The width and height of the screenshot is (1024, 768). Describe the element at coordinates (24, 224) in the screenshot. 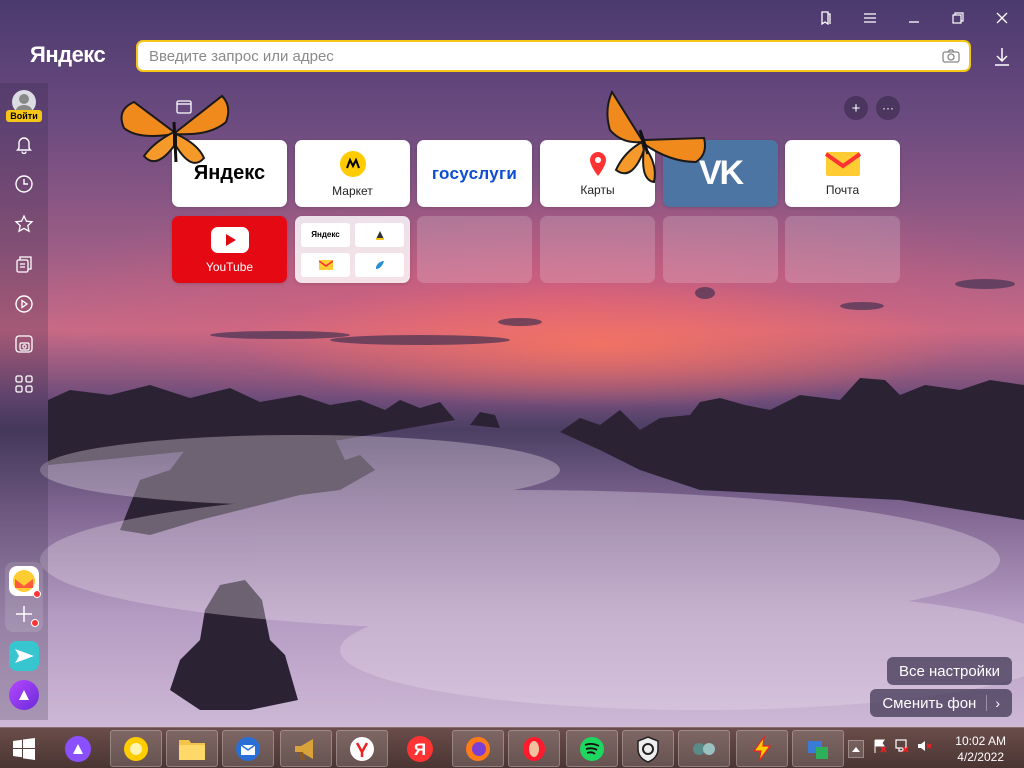

I see `star-icon` at that location.